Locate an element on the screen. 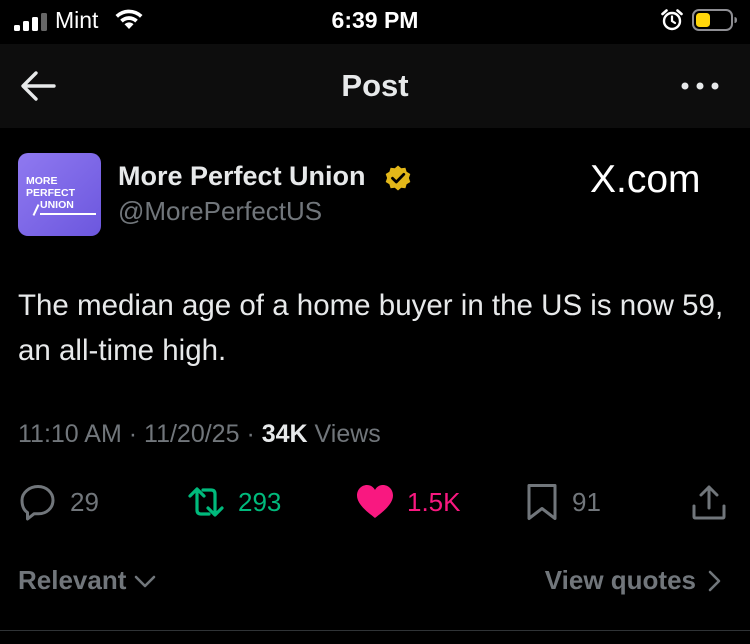 This screenshot has width=750, height=644. more-options-button is located at coordinates (700, 86).